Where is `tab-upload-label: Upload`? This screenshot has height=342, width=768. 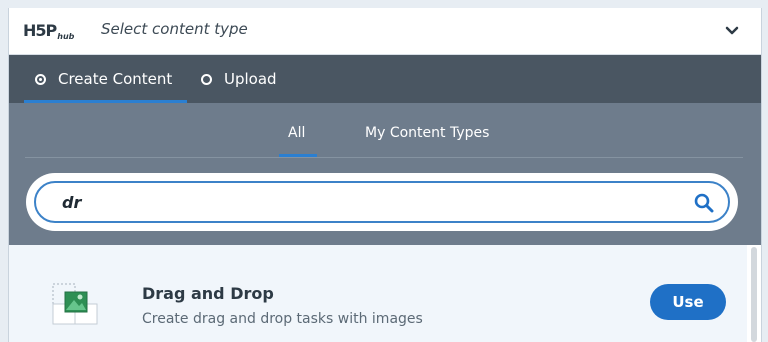
tab-upload-label: Upload is located at coordinates (250, 79).